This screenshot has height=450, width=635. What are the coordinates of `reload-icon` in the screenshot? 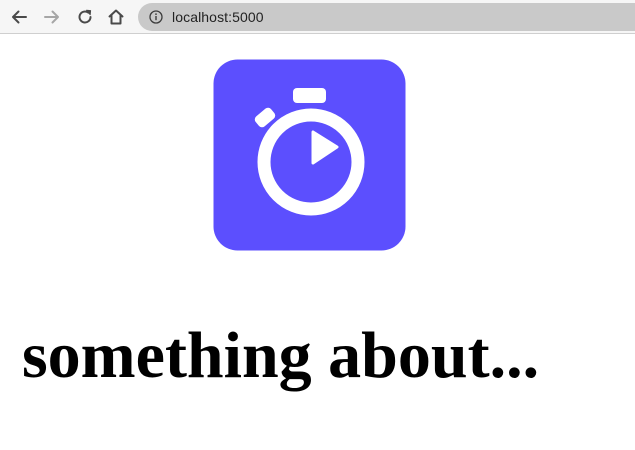 It's located at (85, 17).